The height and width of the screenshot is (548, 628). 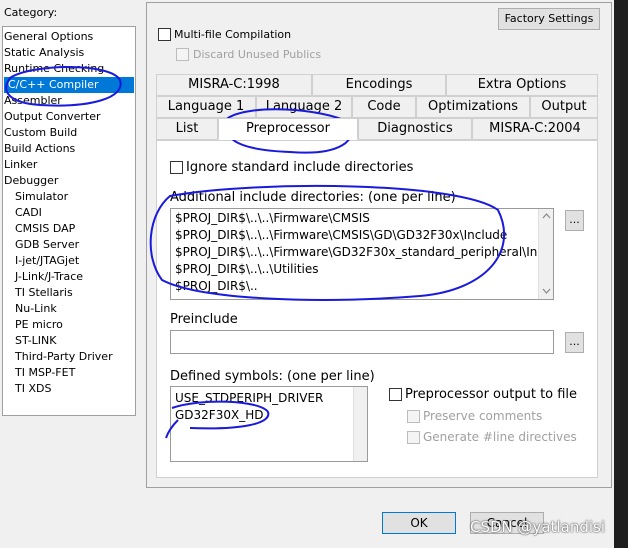 I want to click on category-item: CMSIS DAP, so click(x=45, y=229).